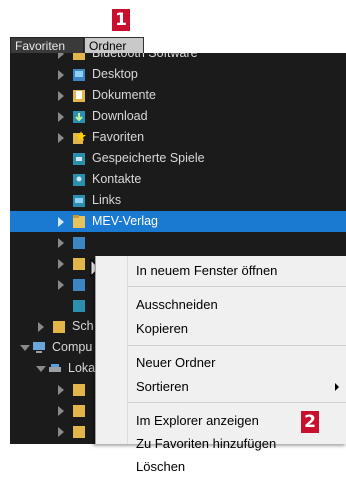 The width and height of the screenshot is (346, 478). I want to click on menu-item-label: Kopieren, so click(162, 328).